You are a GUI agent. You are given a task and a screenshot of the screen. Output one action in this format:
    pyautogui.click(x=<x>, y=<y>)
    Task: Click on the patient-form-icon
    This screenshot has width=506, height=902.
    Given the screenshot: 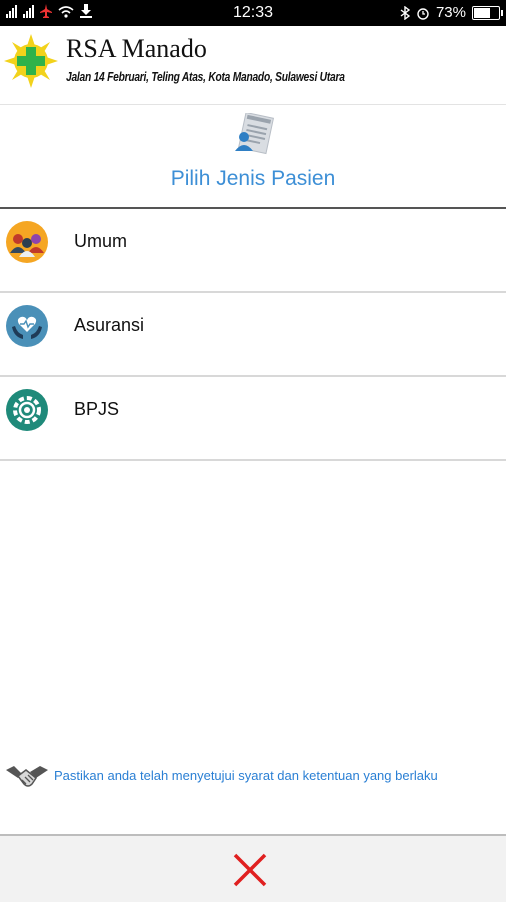 What is the action you would take?
    pyautogui.click(x=254, y=134)
    